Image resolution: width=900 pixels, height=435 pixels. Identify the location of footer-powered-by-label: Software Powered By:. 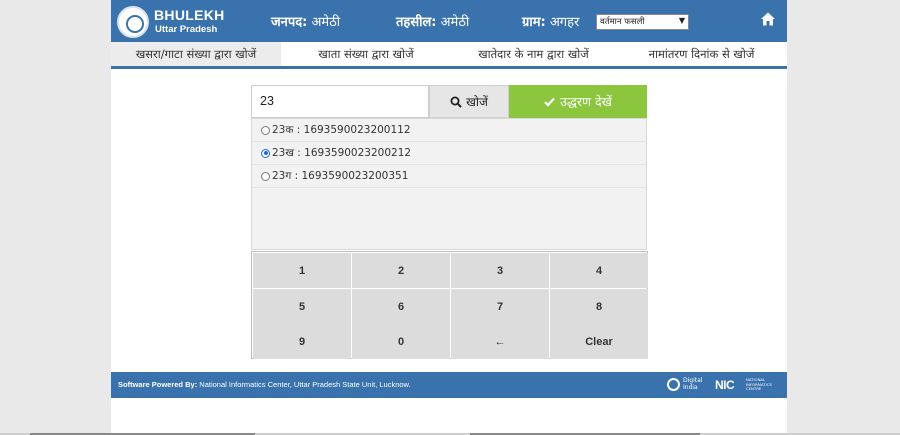
(158, 384).